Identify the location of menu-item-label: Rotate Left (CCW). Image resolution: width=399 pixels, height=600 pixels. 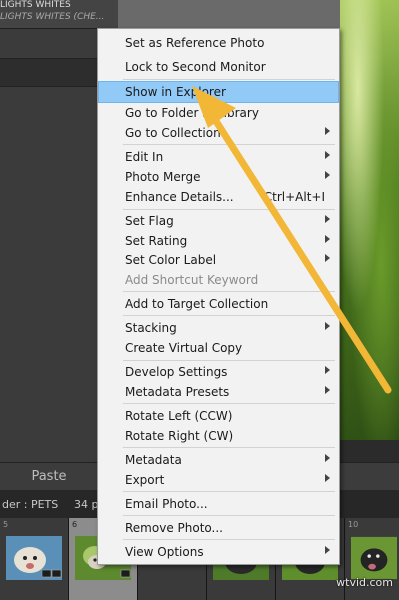
(179, 416).